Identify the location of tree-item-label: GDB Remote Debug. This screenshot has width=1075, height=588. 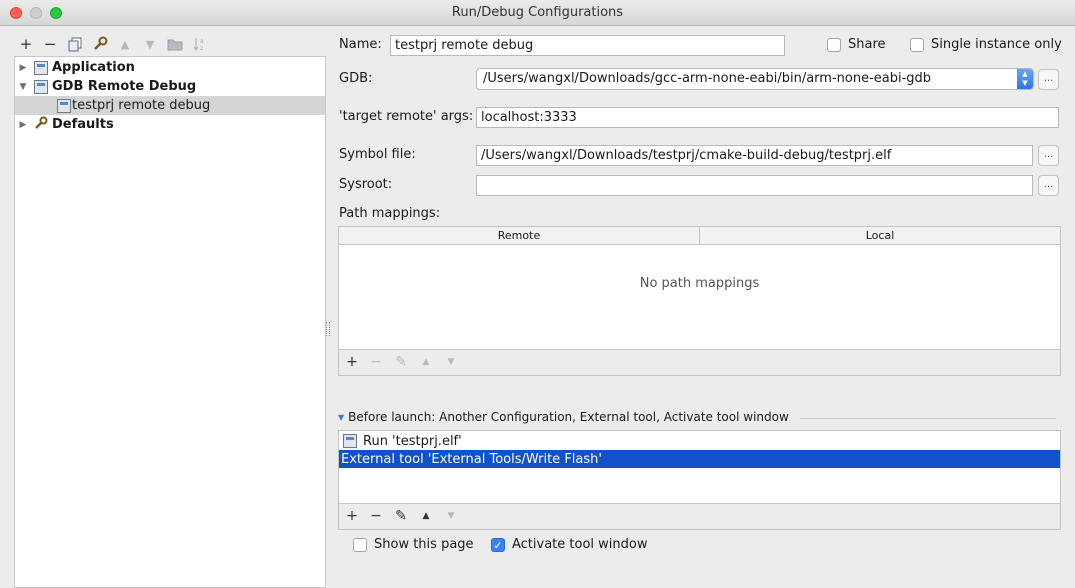
(124, 86).